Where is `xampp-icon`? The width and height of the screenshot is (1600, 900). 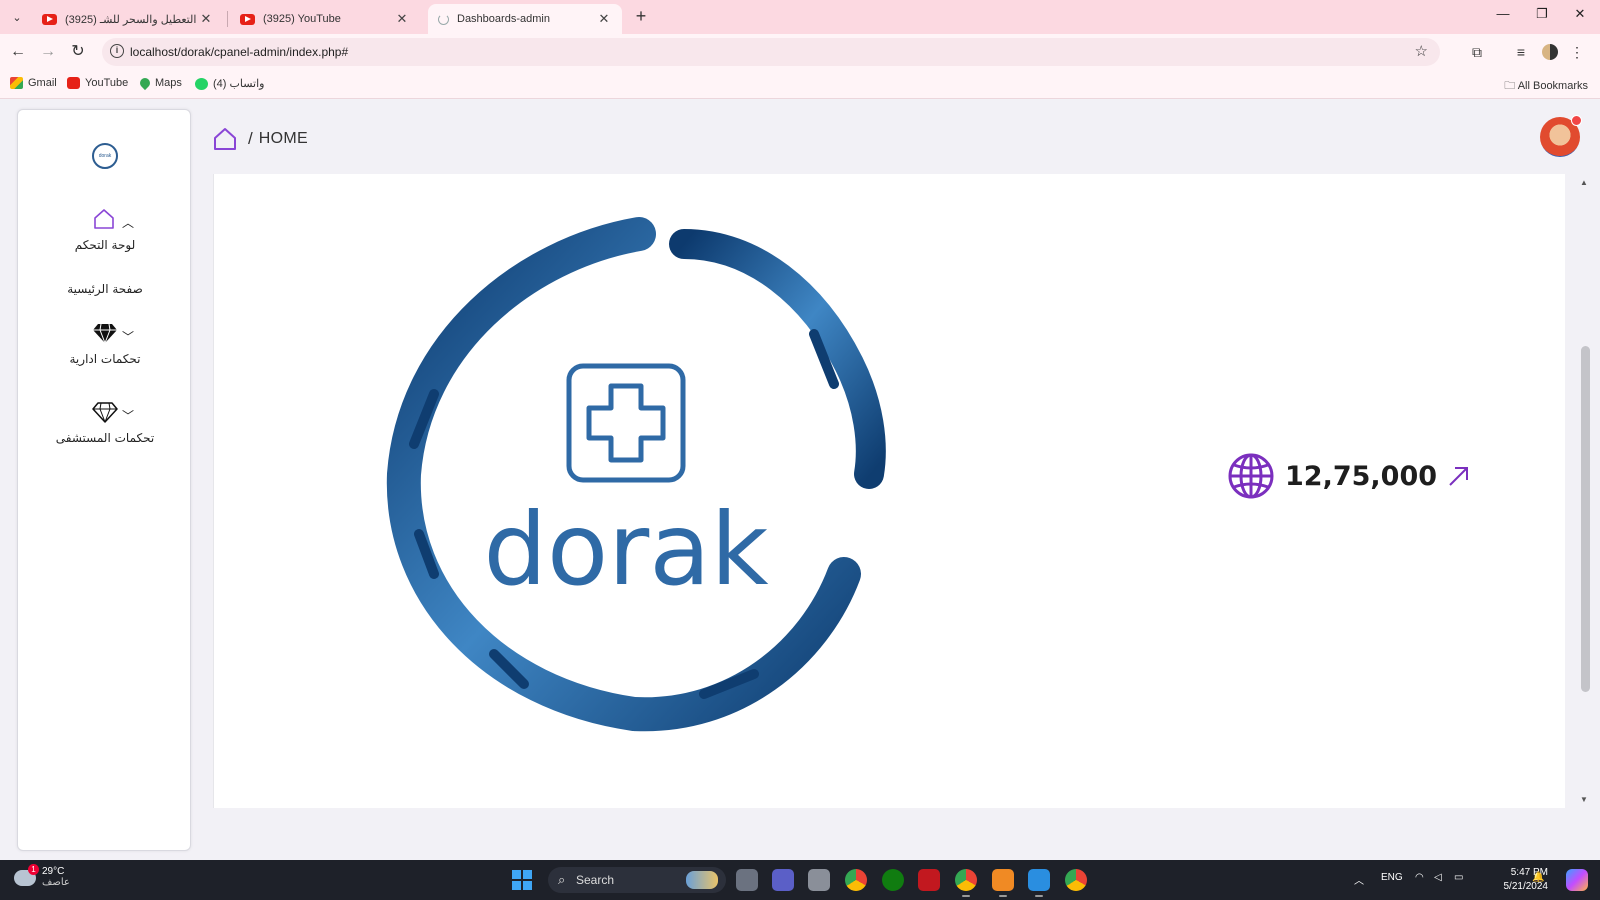
xampp-icon is located at coordinates (1003, 883).